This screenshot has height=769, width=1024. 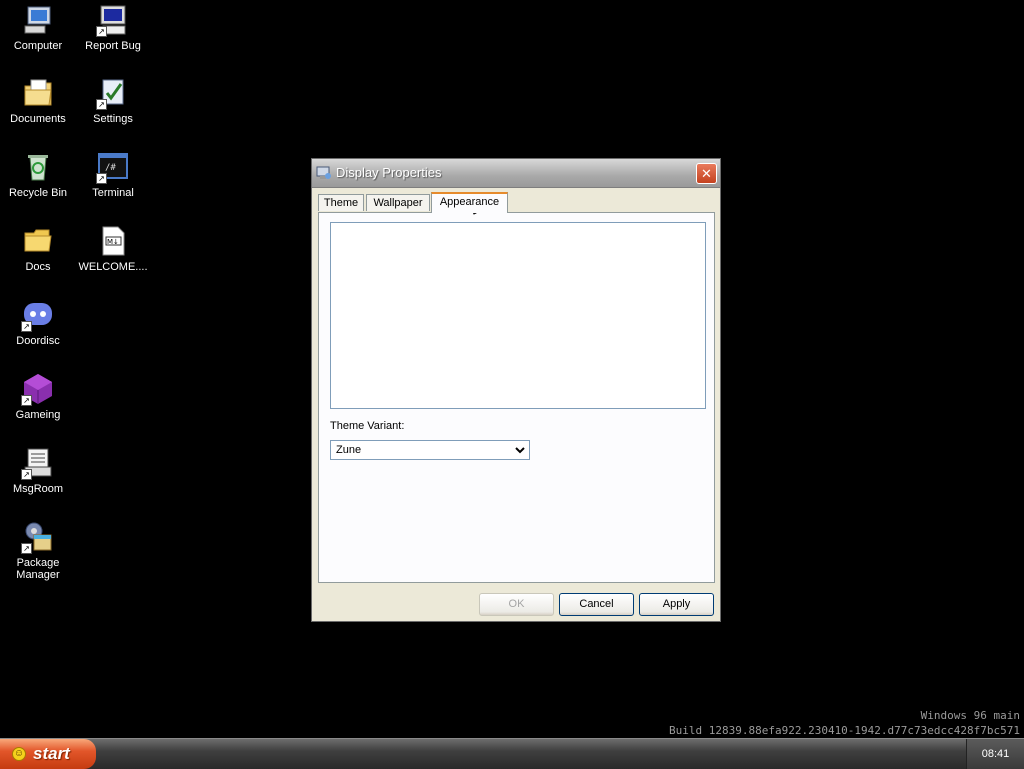 What do you see at coordinates (995, 754) in the screenshot?
I see `system-tray-clock: 08:41` at bounding box center [995, 754].